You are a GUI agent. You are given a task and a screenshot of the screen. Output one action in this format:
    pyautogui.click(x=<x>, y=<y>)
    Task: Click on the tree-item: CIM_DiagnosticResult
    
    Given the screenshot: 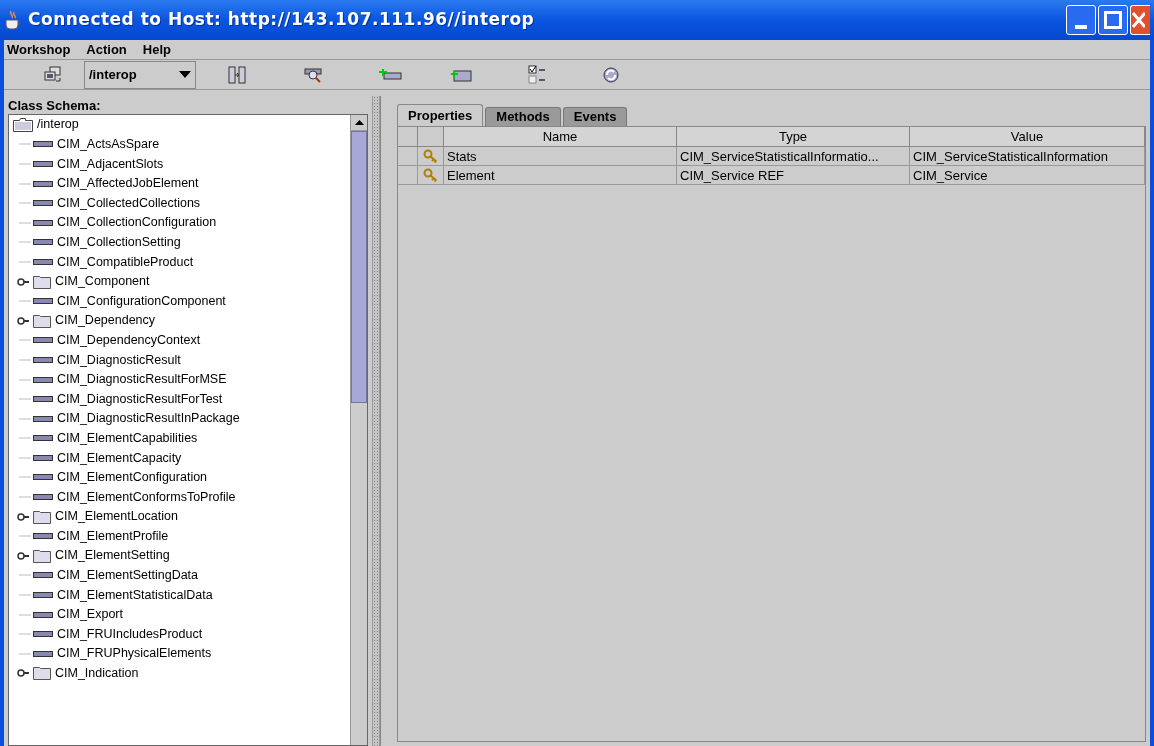 What is the action you would take?
    pyautogui.click(x=119, y=360)
    